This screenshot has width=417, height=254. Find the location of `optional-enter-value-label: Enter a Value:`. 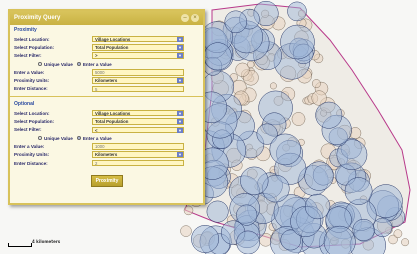

optional-enter-value-label: Enter a Value: is located at coordinates (29, 146).